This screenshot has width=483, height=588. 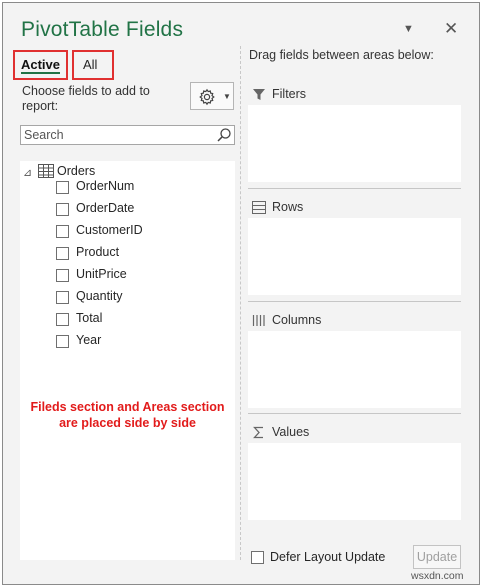 What do you see at coordinates (89, 318) in the screenshot?
I see `field-label: Total` at bounding box center [89, 318].